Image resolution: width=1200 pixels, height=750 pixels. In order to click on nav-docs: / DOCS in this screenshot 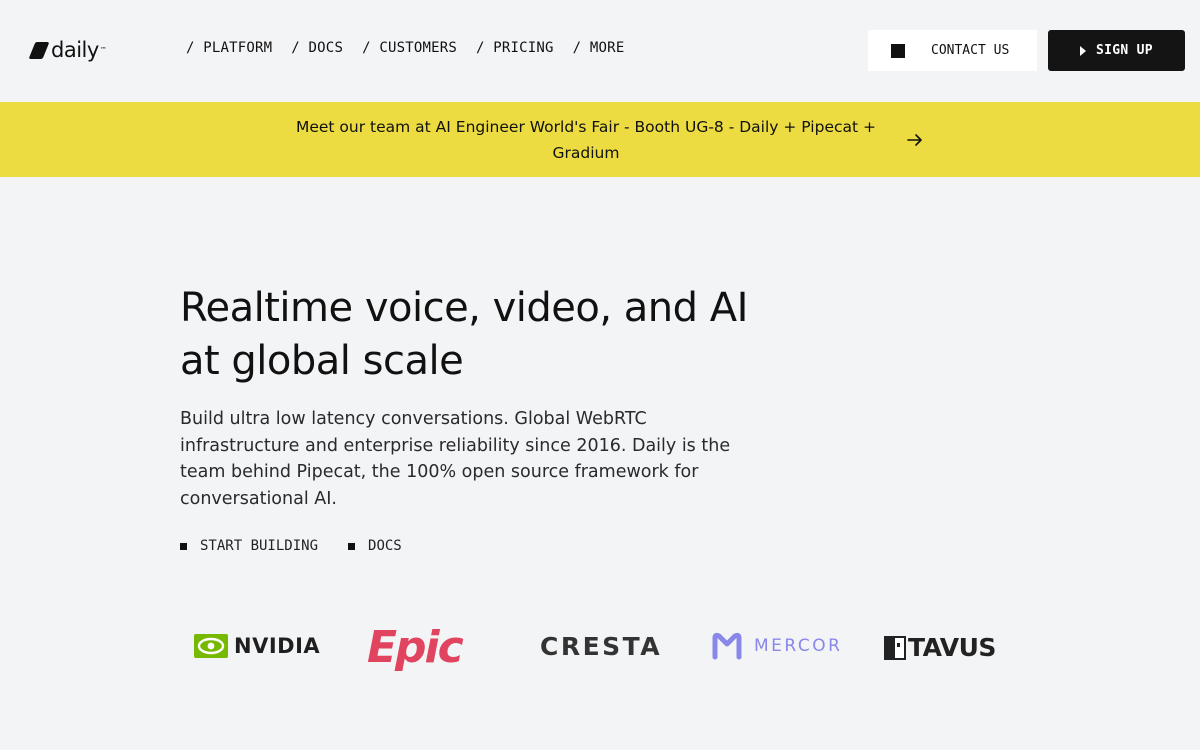, I will do `click(317, 48)`.